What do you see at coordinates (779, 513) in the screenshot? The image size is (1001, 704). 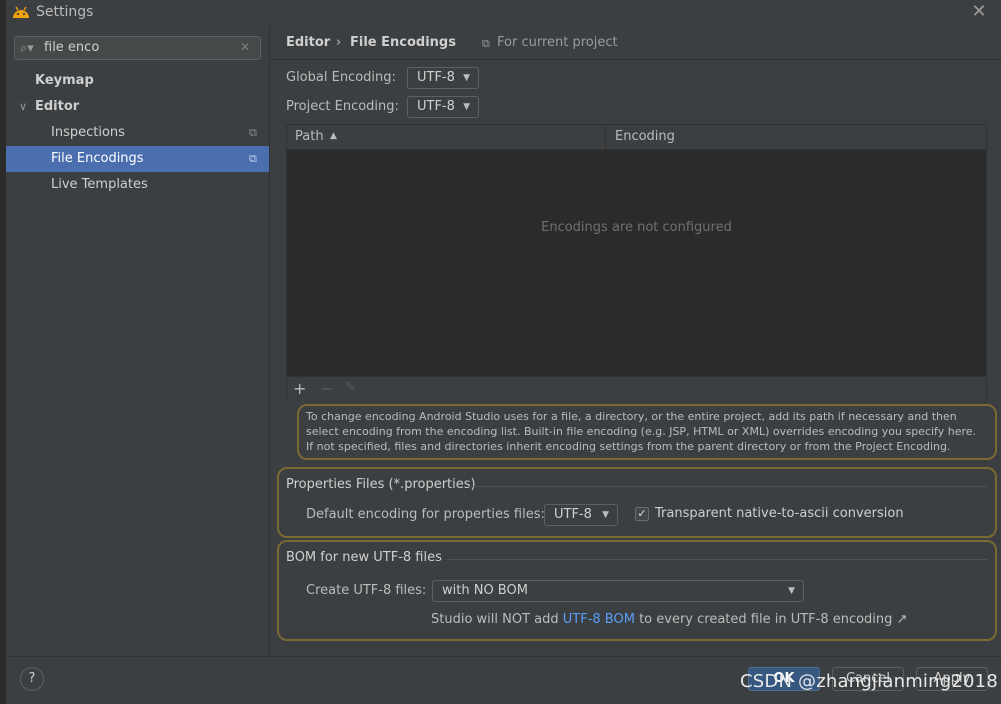 I see `native-to-ascii-label: Transparent native-to-ascii conversion` at bounding box center [779, 513].